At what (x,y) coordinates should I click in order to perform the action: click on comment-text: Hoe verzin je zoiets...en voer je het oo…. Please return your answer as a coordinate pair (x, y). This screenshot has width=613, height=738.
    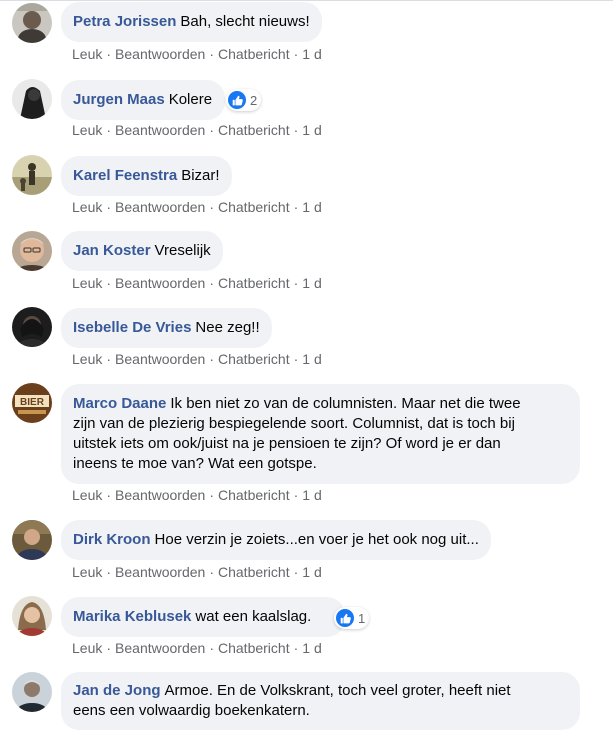
    Looking at the image, I should click on (316, 539).